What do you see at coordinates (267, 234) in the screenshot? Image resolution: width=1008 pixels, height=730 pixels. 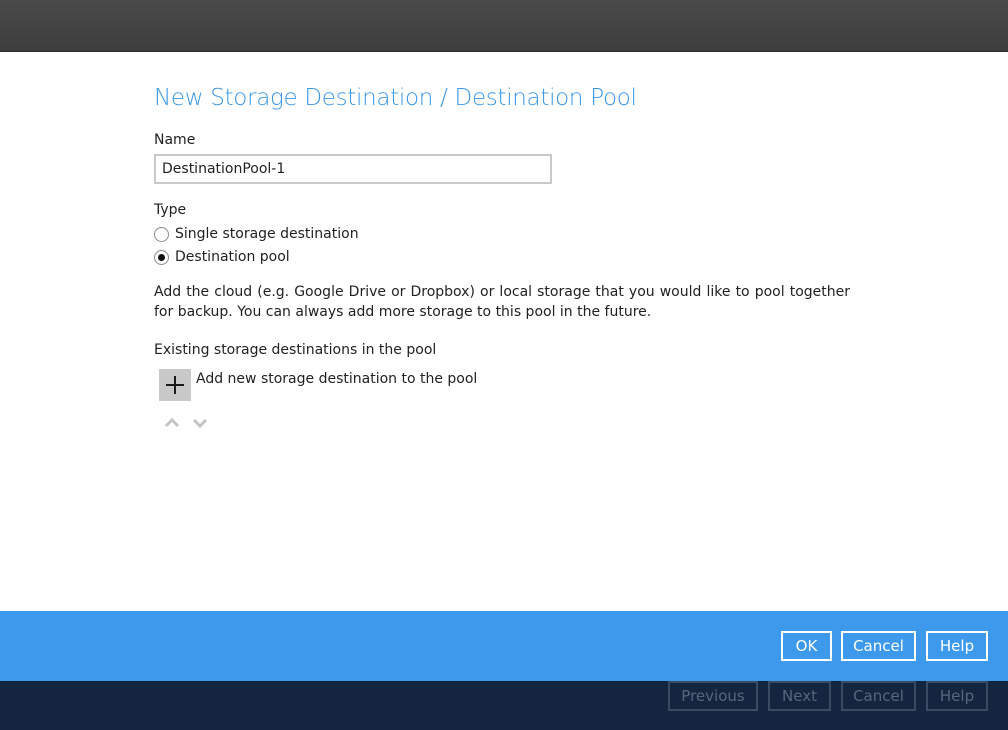 I see `radio-label-single: Single storage destination` at bounding box center [267, 234].